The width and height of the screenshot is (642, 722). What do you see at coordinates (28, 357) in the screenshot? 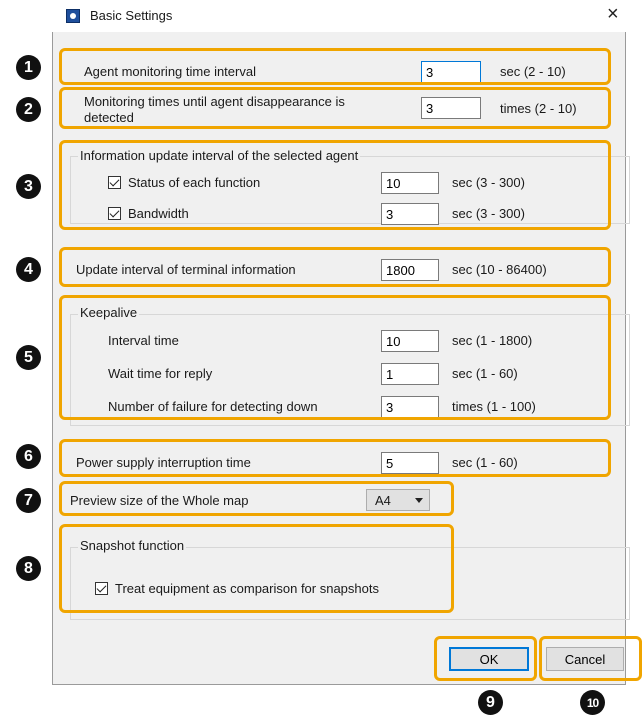
I see `callout-badge-5: 5` at bounding box center [28, 357].